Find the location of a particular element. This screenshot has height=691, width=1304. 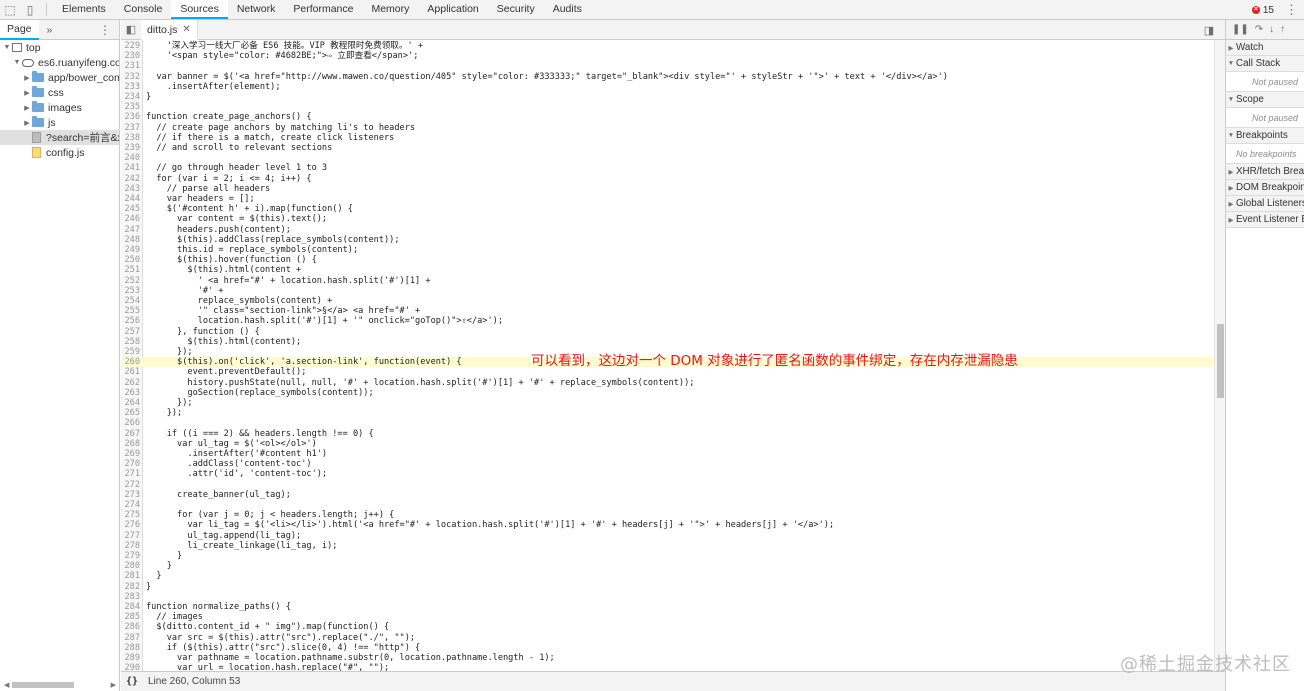

code-line: 254 replace_symbols(content) + is located at coordinates (667, 301).